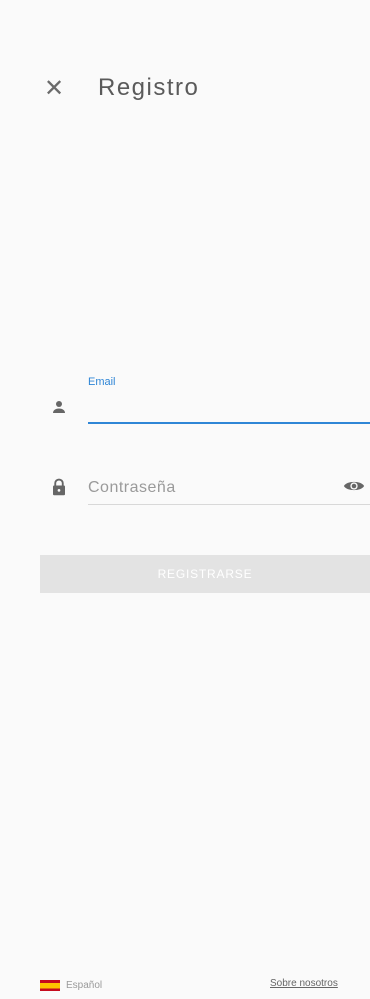 Image resolution: width=370 pixels, height=999 pixels. What do you see at coordinates (84, 985) in the screenshot?
I see `language-label: Español` at bounding box center [84, 985].